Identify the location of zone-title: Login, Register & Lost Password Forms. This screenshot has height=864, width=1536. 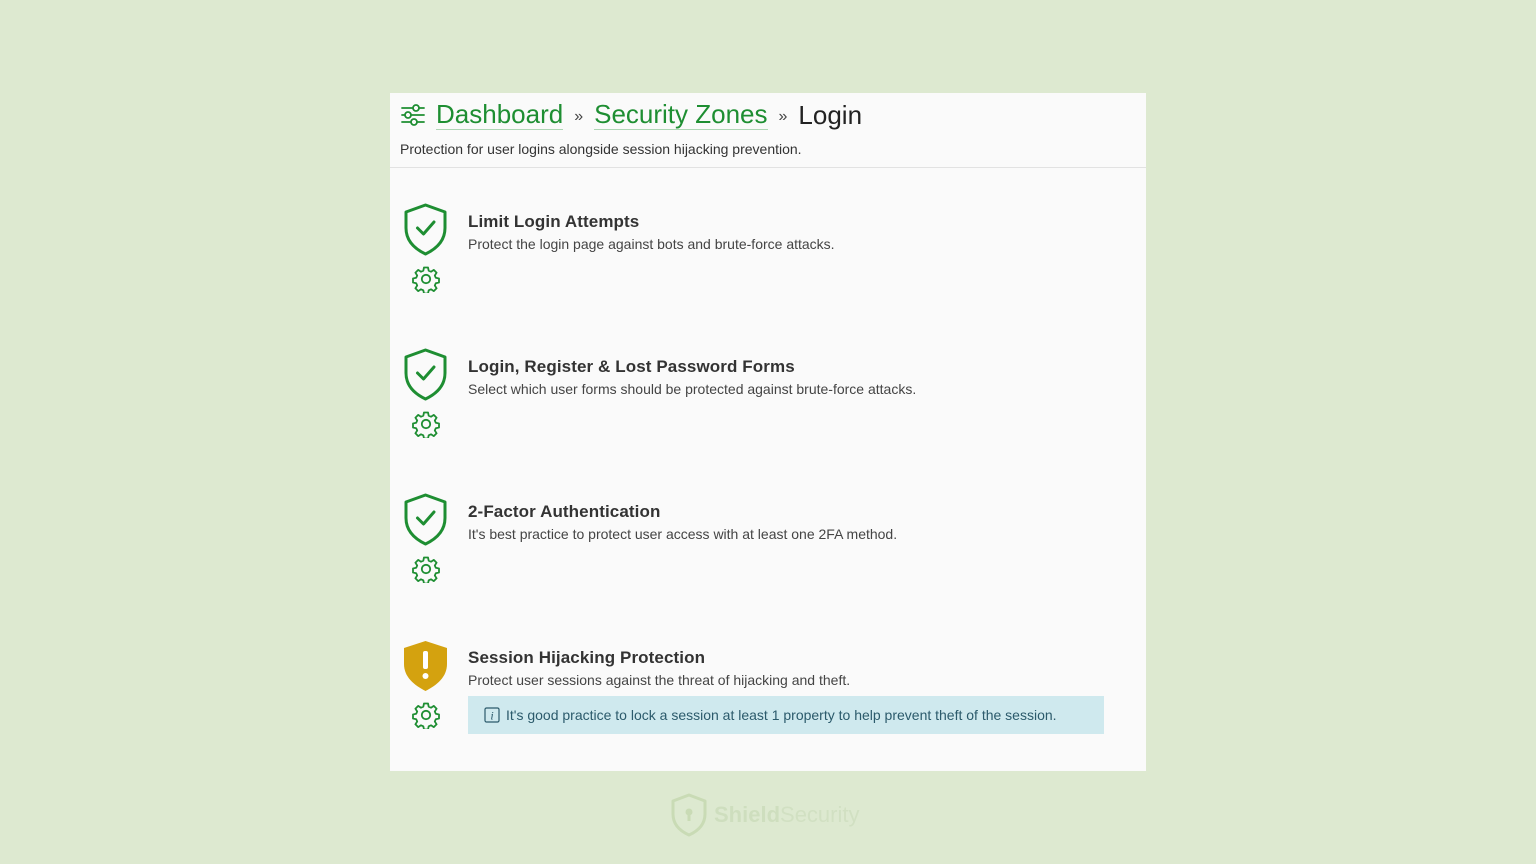
(631, 367).